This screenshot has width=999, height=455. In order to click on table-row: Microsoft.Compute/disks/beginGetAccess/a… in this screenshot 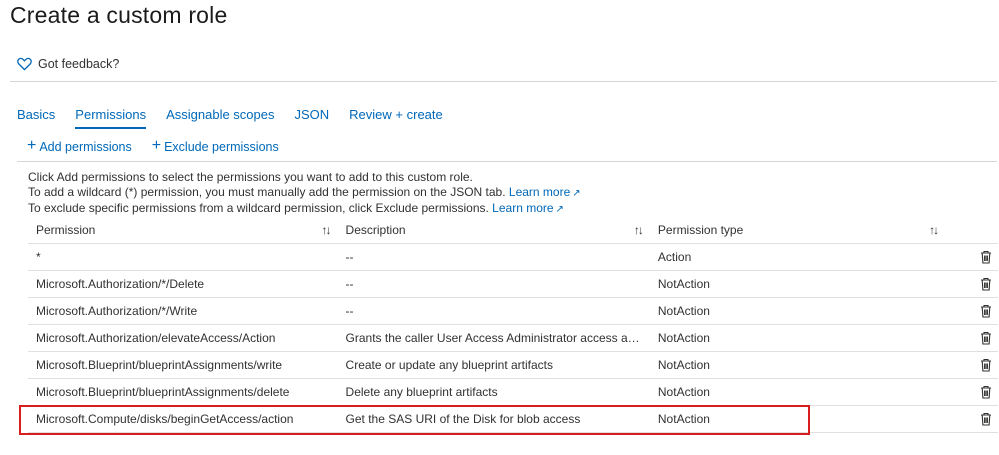, I will do `click(513, 419)`.